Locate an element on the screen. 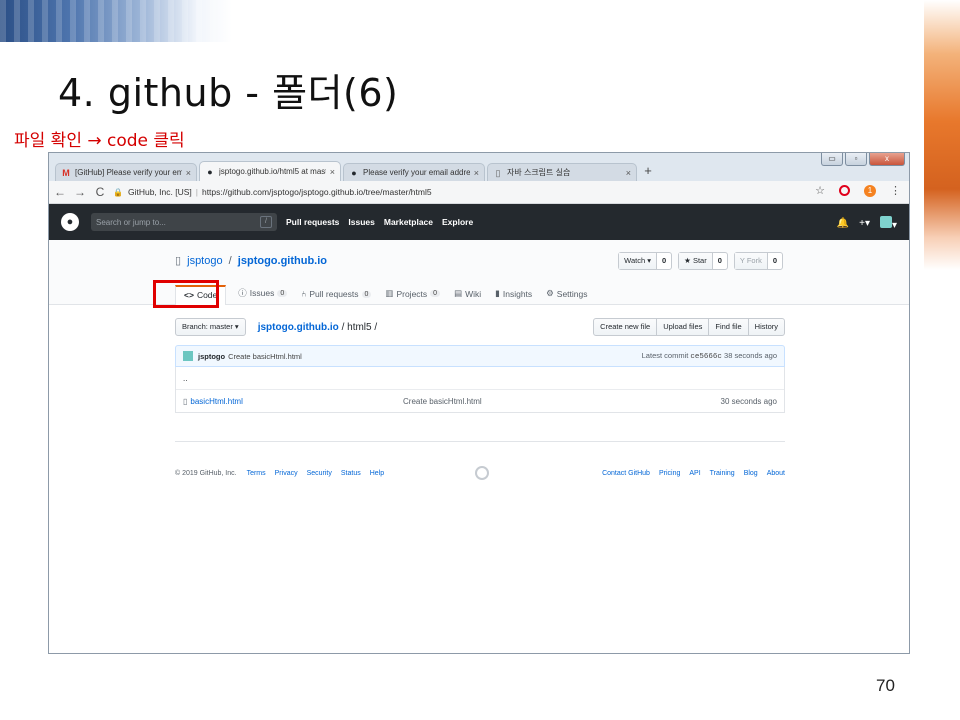 The width and height of the screenshot is (960, 720). extension-badge-icon: 1 is located at coordinates (870, 190).